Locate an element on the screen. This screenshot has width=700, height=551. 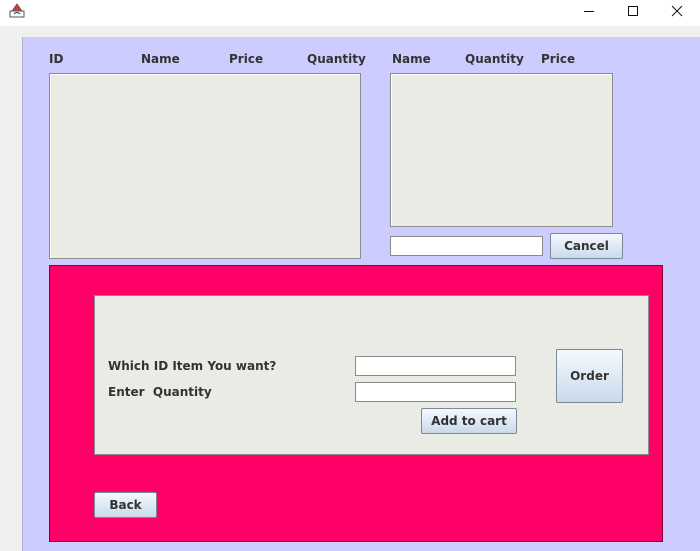
maximize-button is located at coordinates (633, 11).